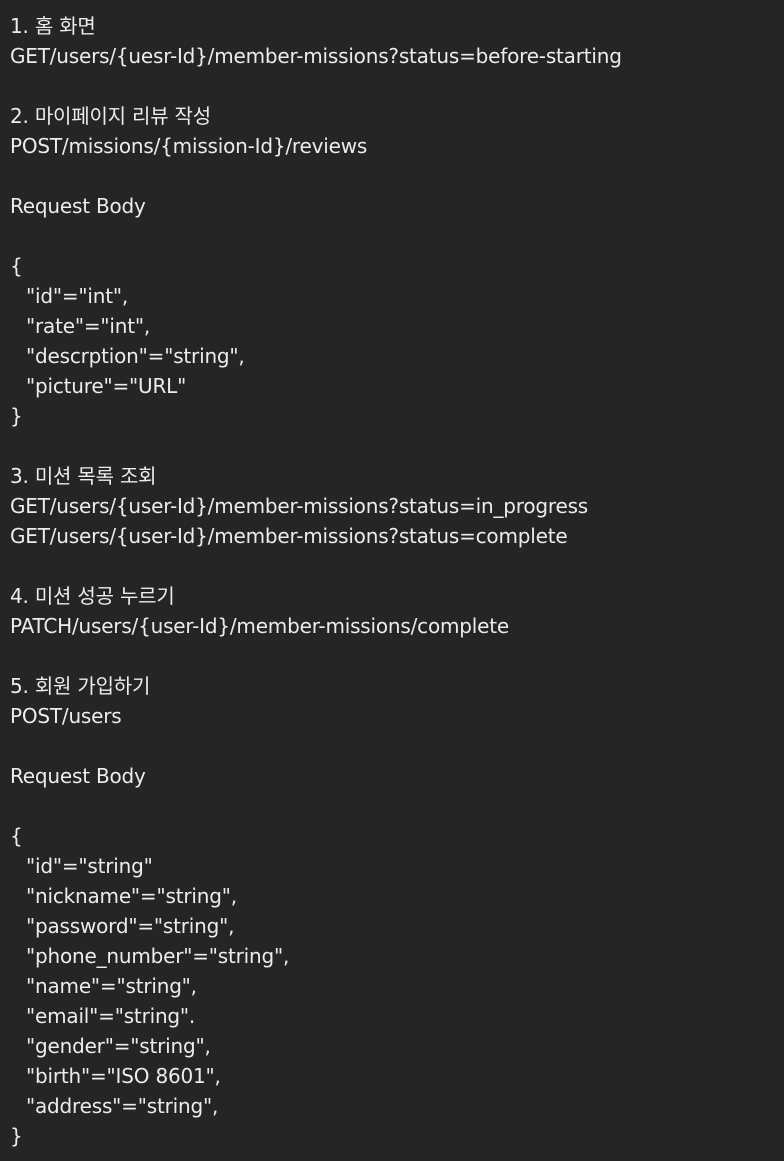 This screenshot has height=1161, width=784. What do you see at coordinates (88, 326) in the screenshot?
I see `section-2-body-field: "rate"="int",` at bounding box center [88, 326].